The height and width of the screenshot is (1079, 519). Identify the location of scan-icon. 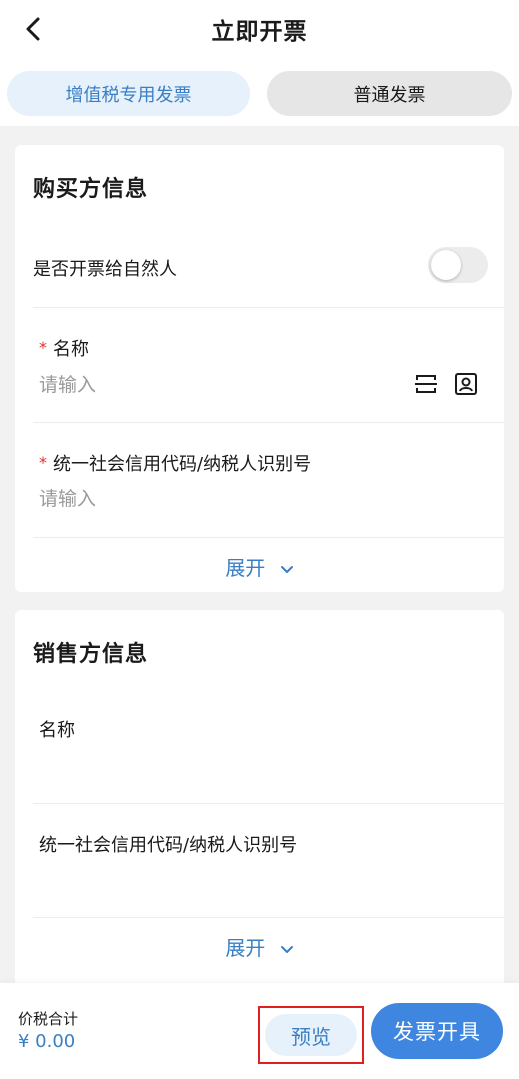
(426, 384).